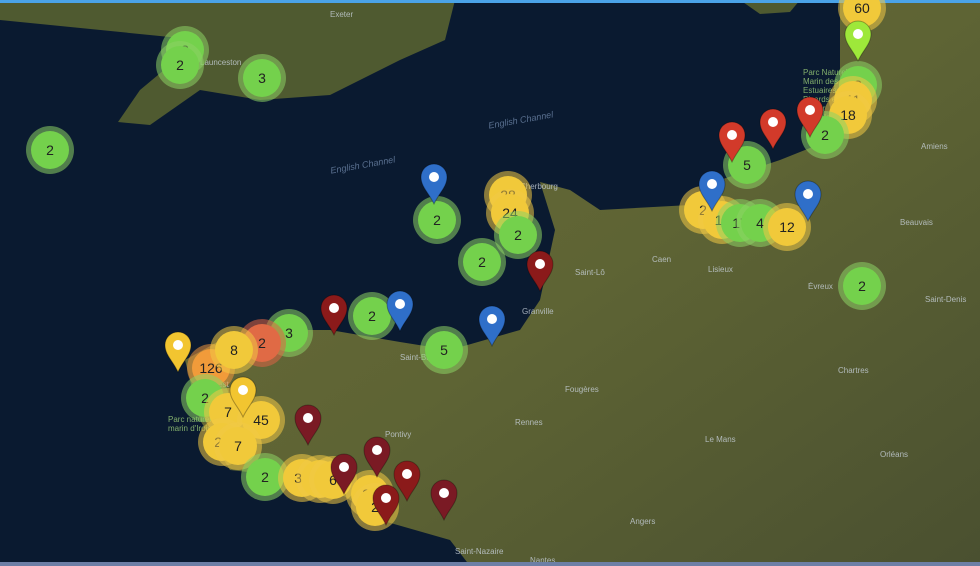  Describe the element at coordinates (853, 370) in the screenshot. I see `place-label: Chartres` at that location.